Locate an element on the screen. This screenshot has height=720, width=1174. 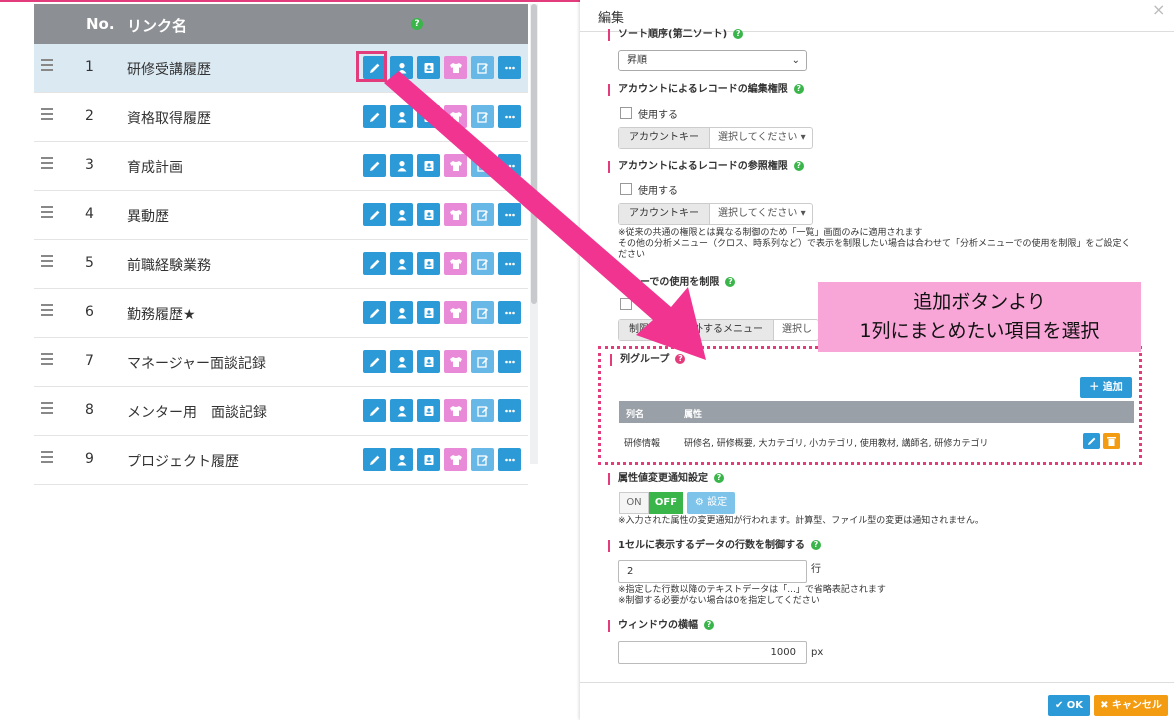
window-width-input: 1000 is located at coordinates (712, 652).